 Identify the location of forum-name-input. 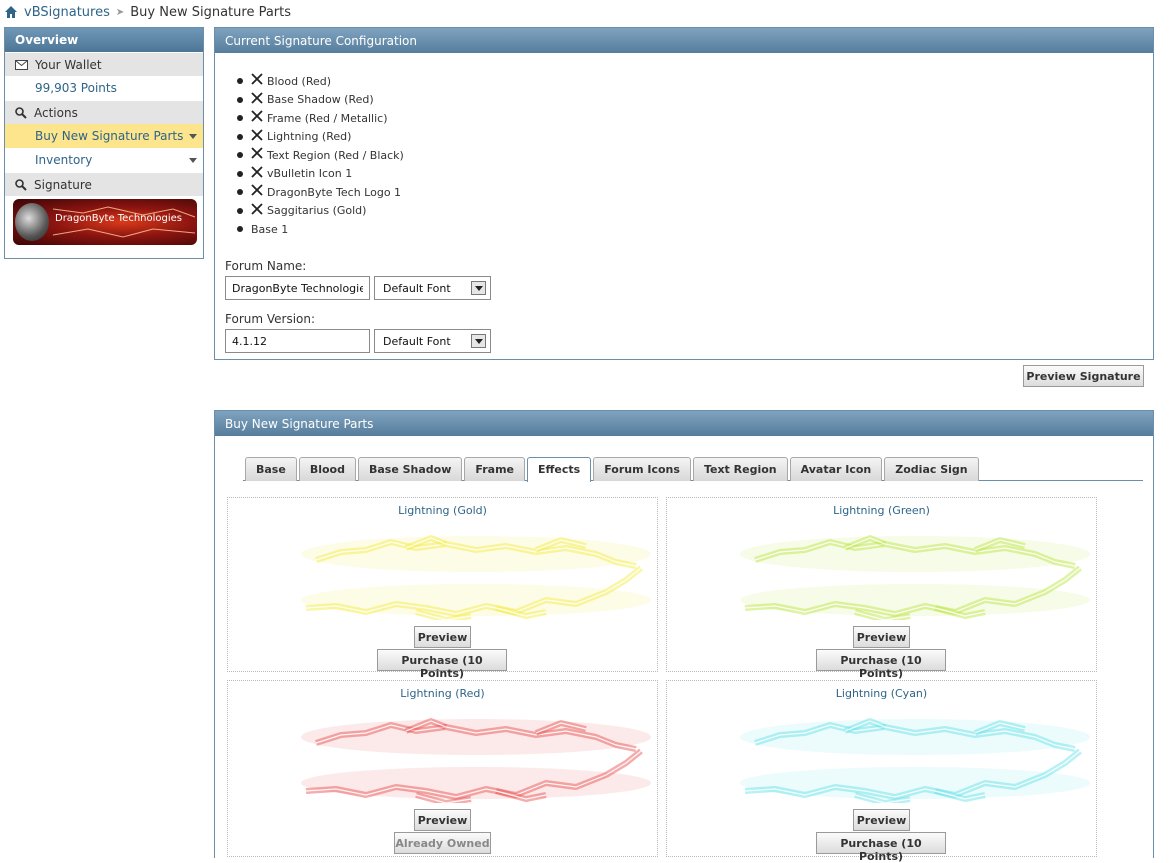
(297, 288).